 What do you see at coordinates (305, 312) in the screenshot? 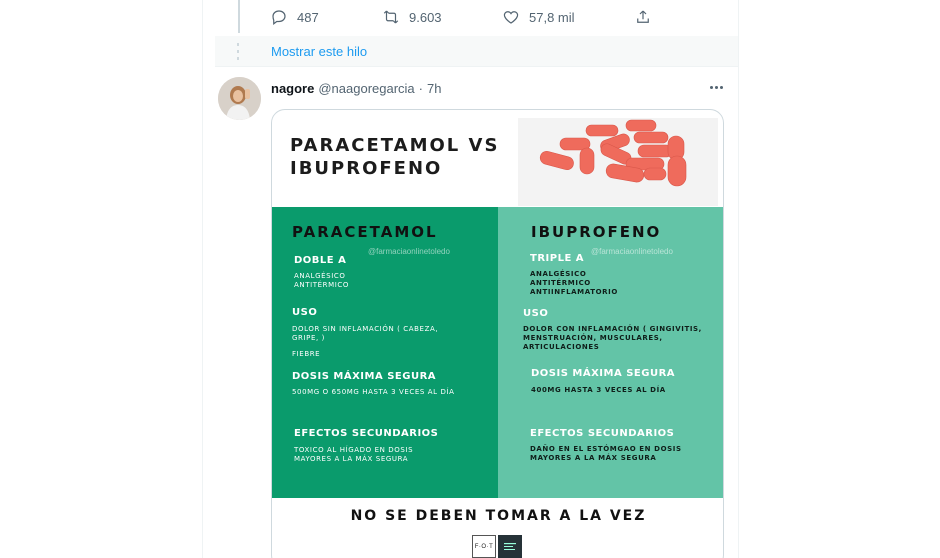
I see `paracetamol-use-heading: USO` at bounding box center [305, 312].